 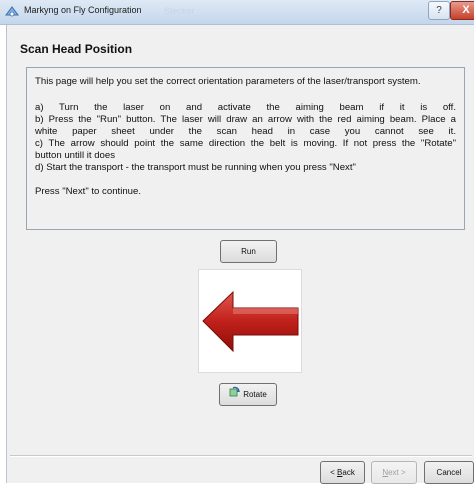 I want to click on rotate-button: Rotate, so click(x=248, y=394).